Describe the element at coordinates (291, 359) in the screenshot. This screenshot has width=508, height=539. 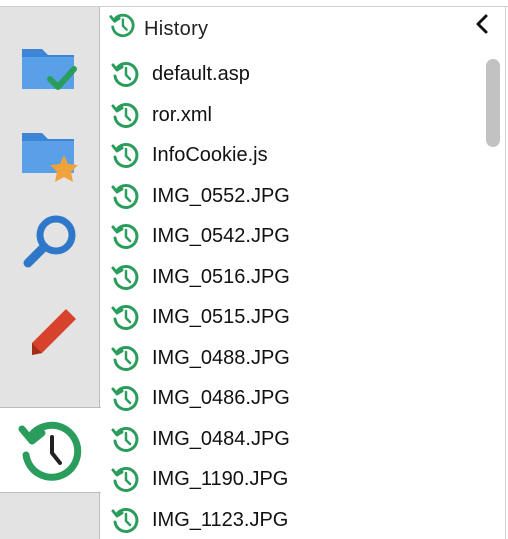
I see `history-item: IMG_0488.JPG` at that location.